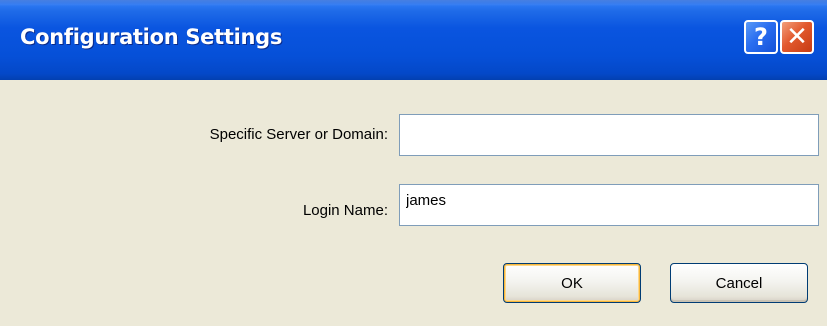 The image size is (827, 326). Describe the element at coordinates (609, 135) in the screenshot. I see `server-input` at that location.